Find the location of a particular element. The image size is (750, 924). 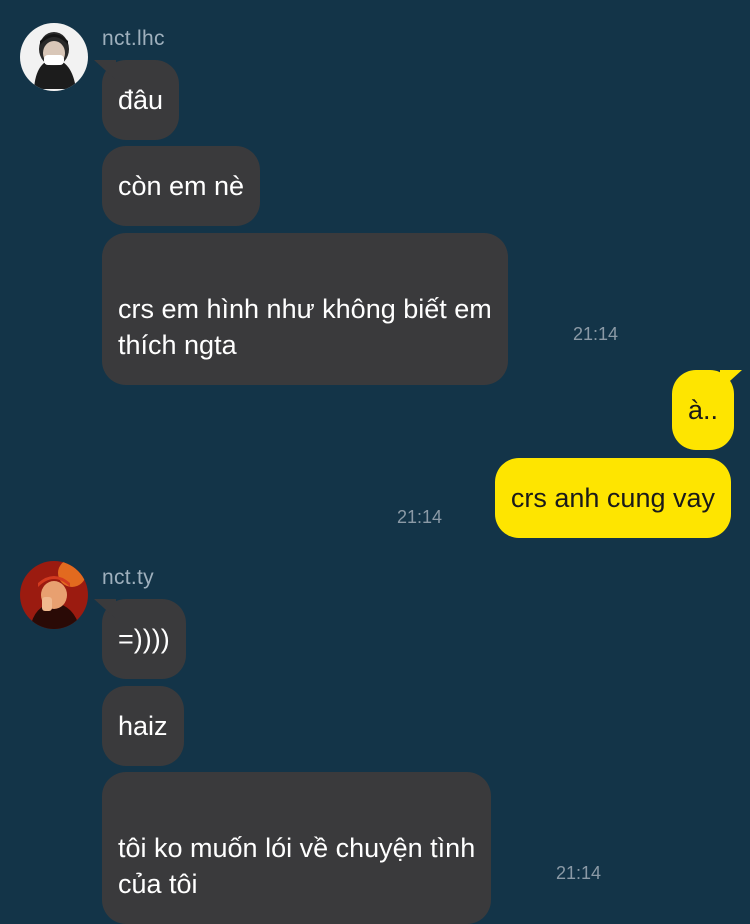

message-text: crs anh cung vay is located at coordinates (612, 498).